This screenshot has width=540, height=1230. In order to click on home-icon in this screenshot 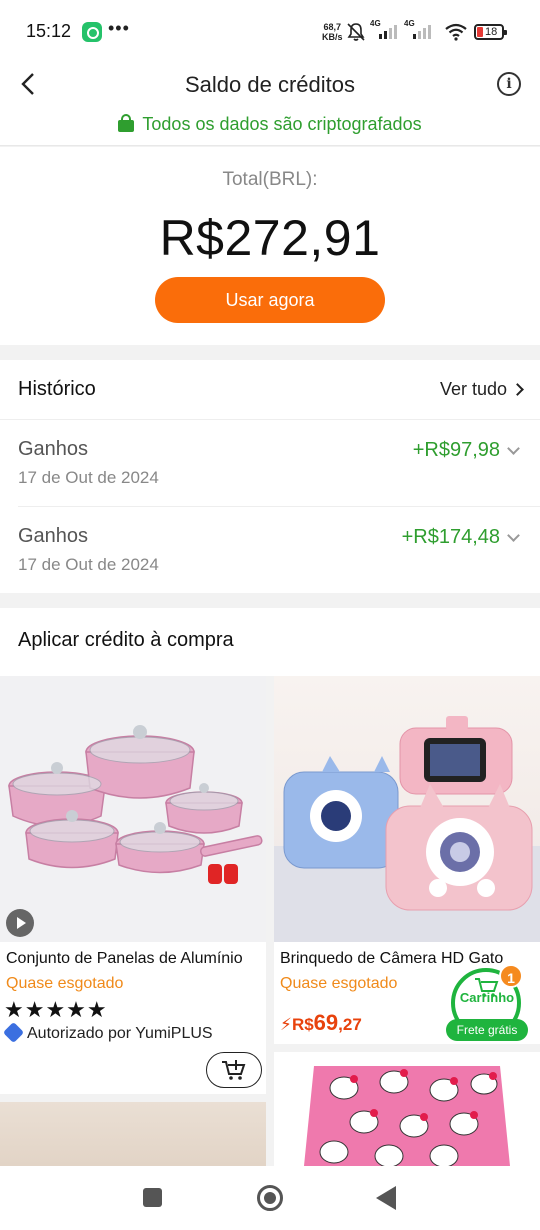, I will do `click(270, 1198)`.